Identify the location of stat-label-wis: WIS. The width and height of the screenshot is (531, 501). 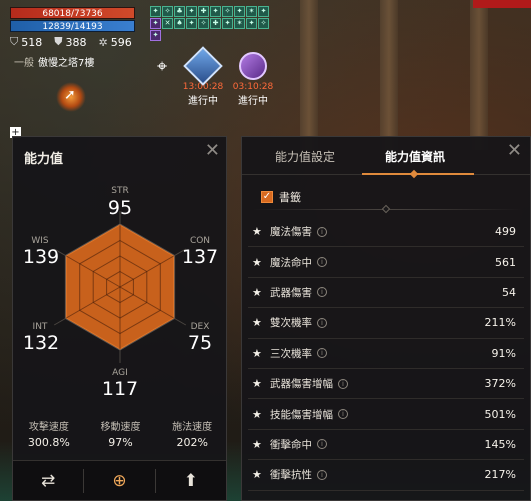
(40, 241).